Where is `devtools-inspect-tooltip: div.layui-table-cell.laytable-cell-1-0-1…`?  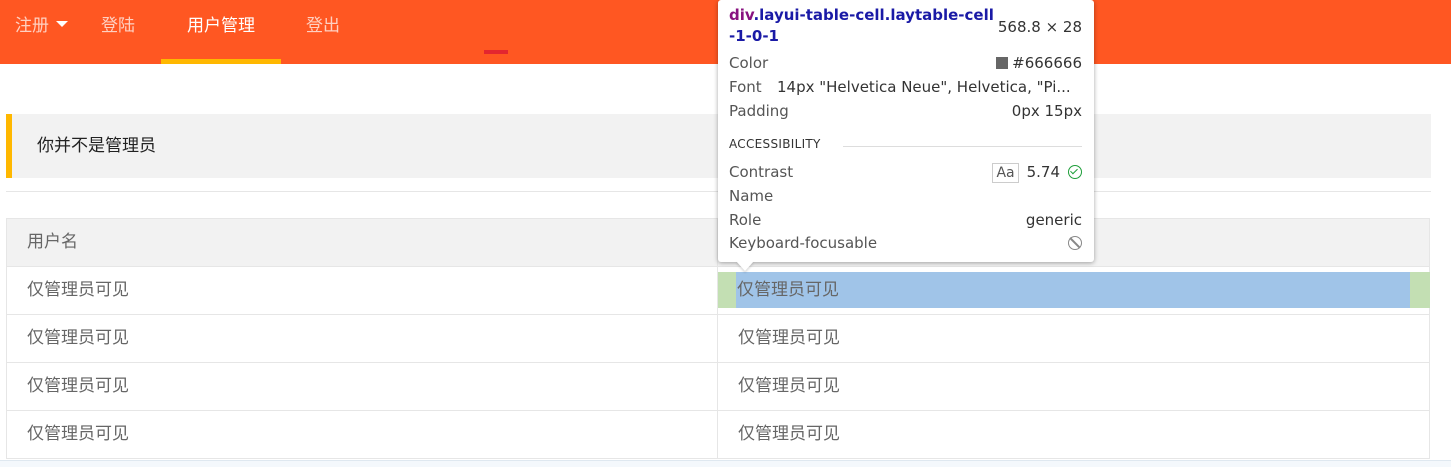
devtools-inspect-tooltip: div.layui-table-cell.laytable-cell-1-0-1… is located at coordinates (906, 131).